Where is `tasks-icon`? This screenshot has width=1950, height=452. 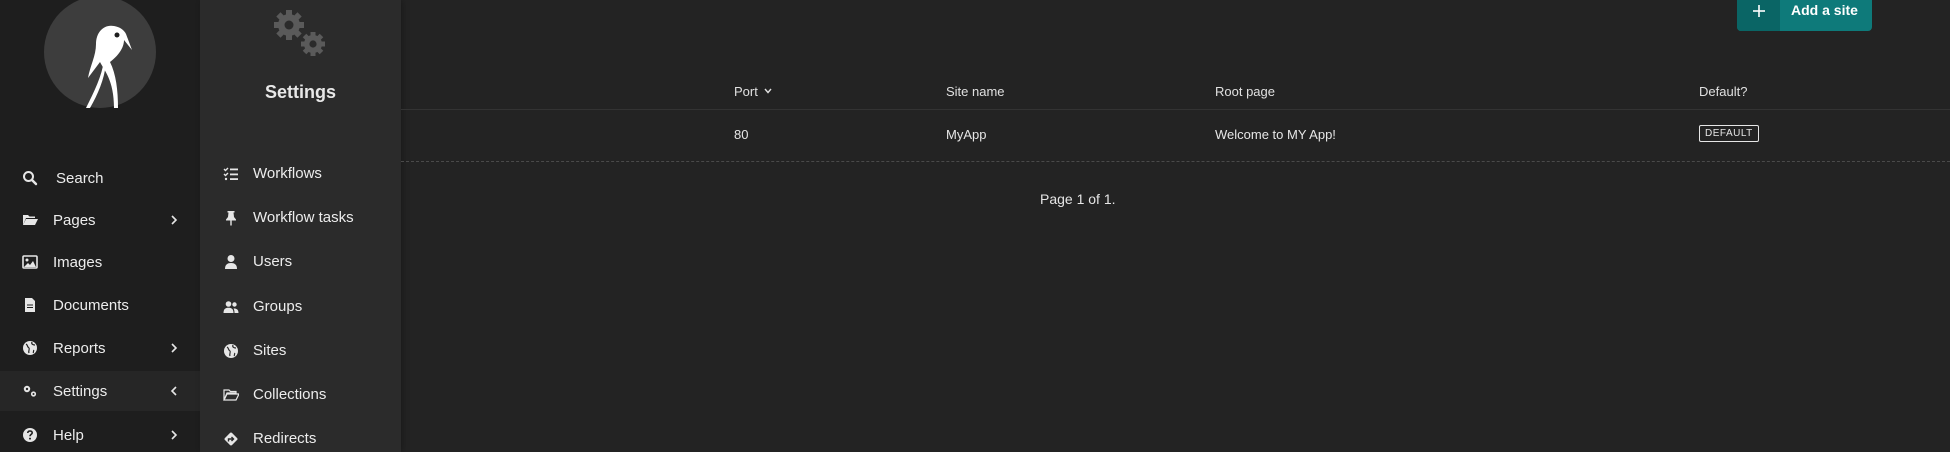 tasks-icon is located at coordinates (230, 174).